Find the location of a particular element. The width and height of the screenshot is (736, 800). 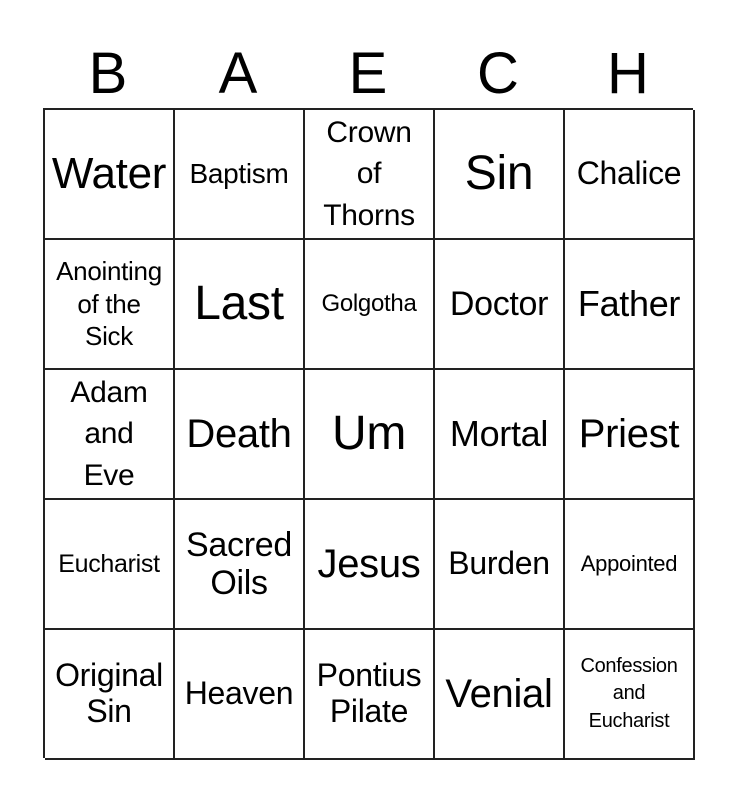

bingo-header: B A E C H is located at coordinates (368, 74).